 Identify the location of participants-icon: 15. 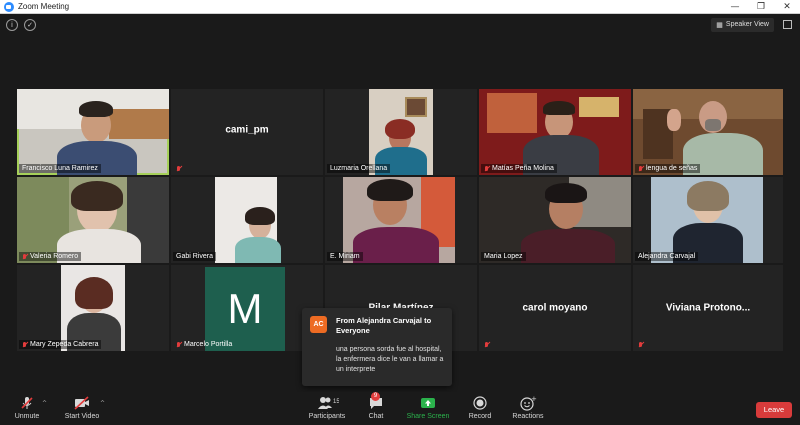
(327, 403).